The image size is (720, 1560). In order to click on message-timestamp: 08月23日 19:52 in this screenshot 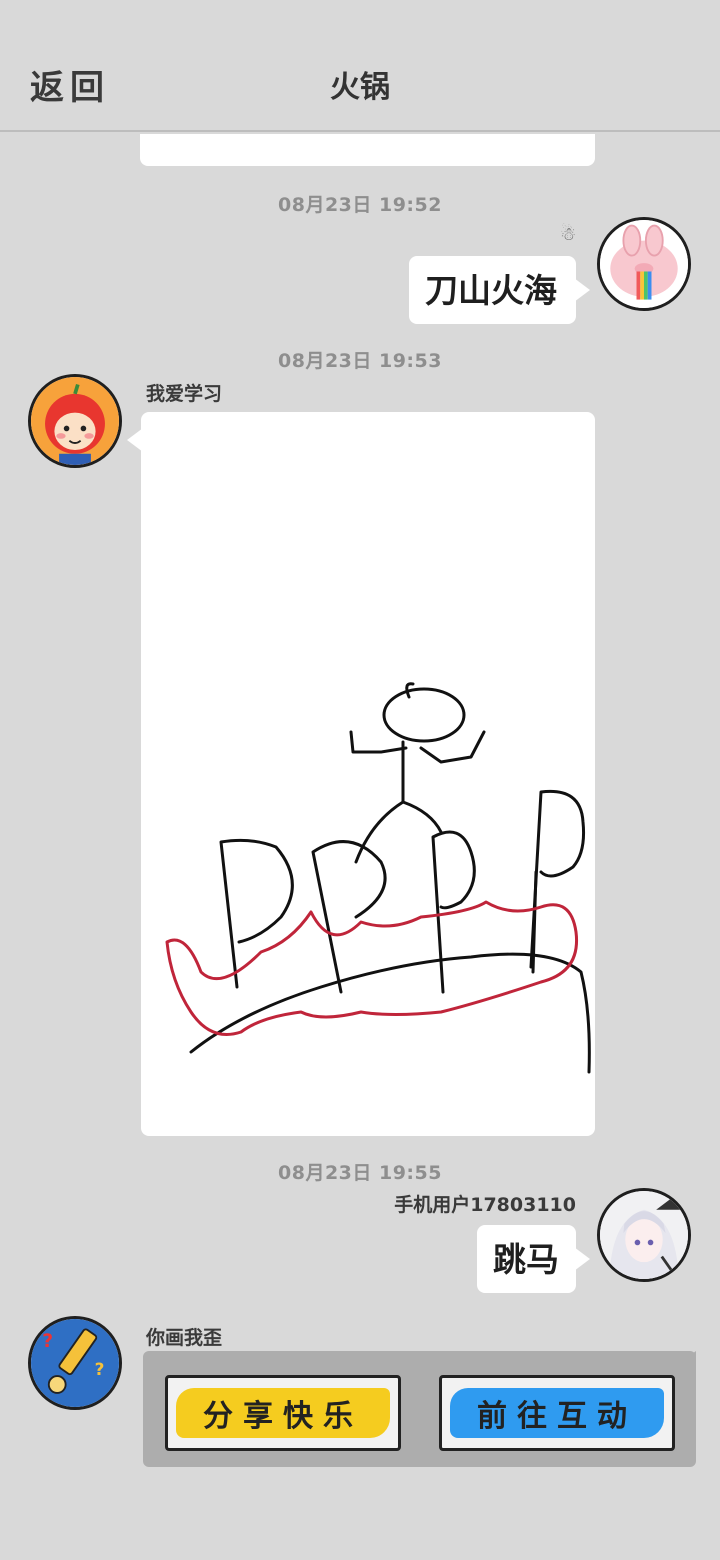, I will do `click(360, 205)`.